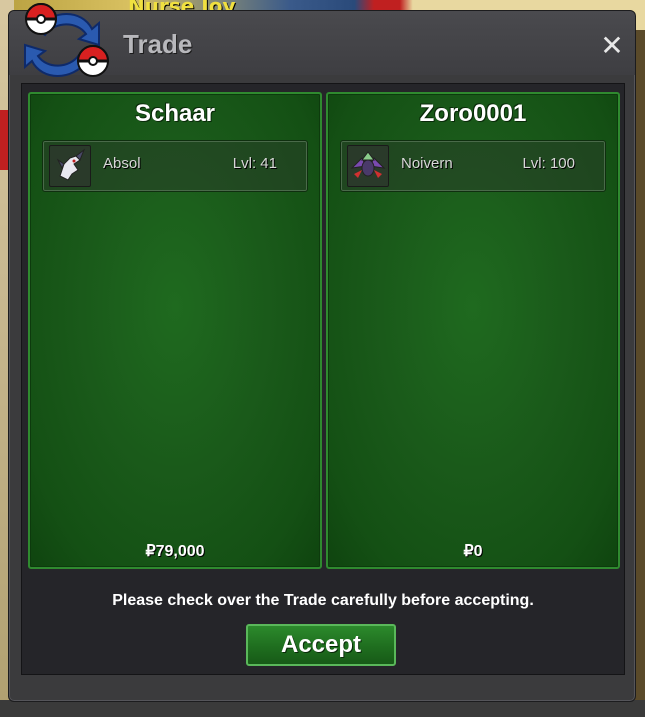  What do you see at coordinates (473, 166) in the screenshot?
I see `pokemon-row-right: Noivern Lvl: 100` at bounding box center [473, 166].